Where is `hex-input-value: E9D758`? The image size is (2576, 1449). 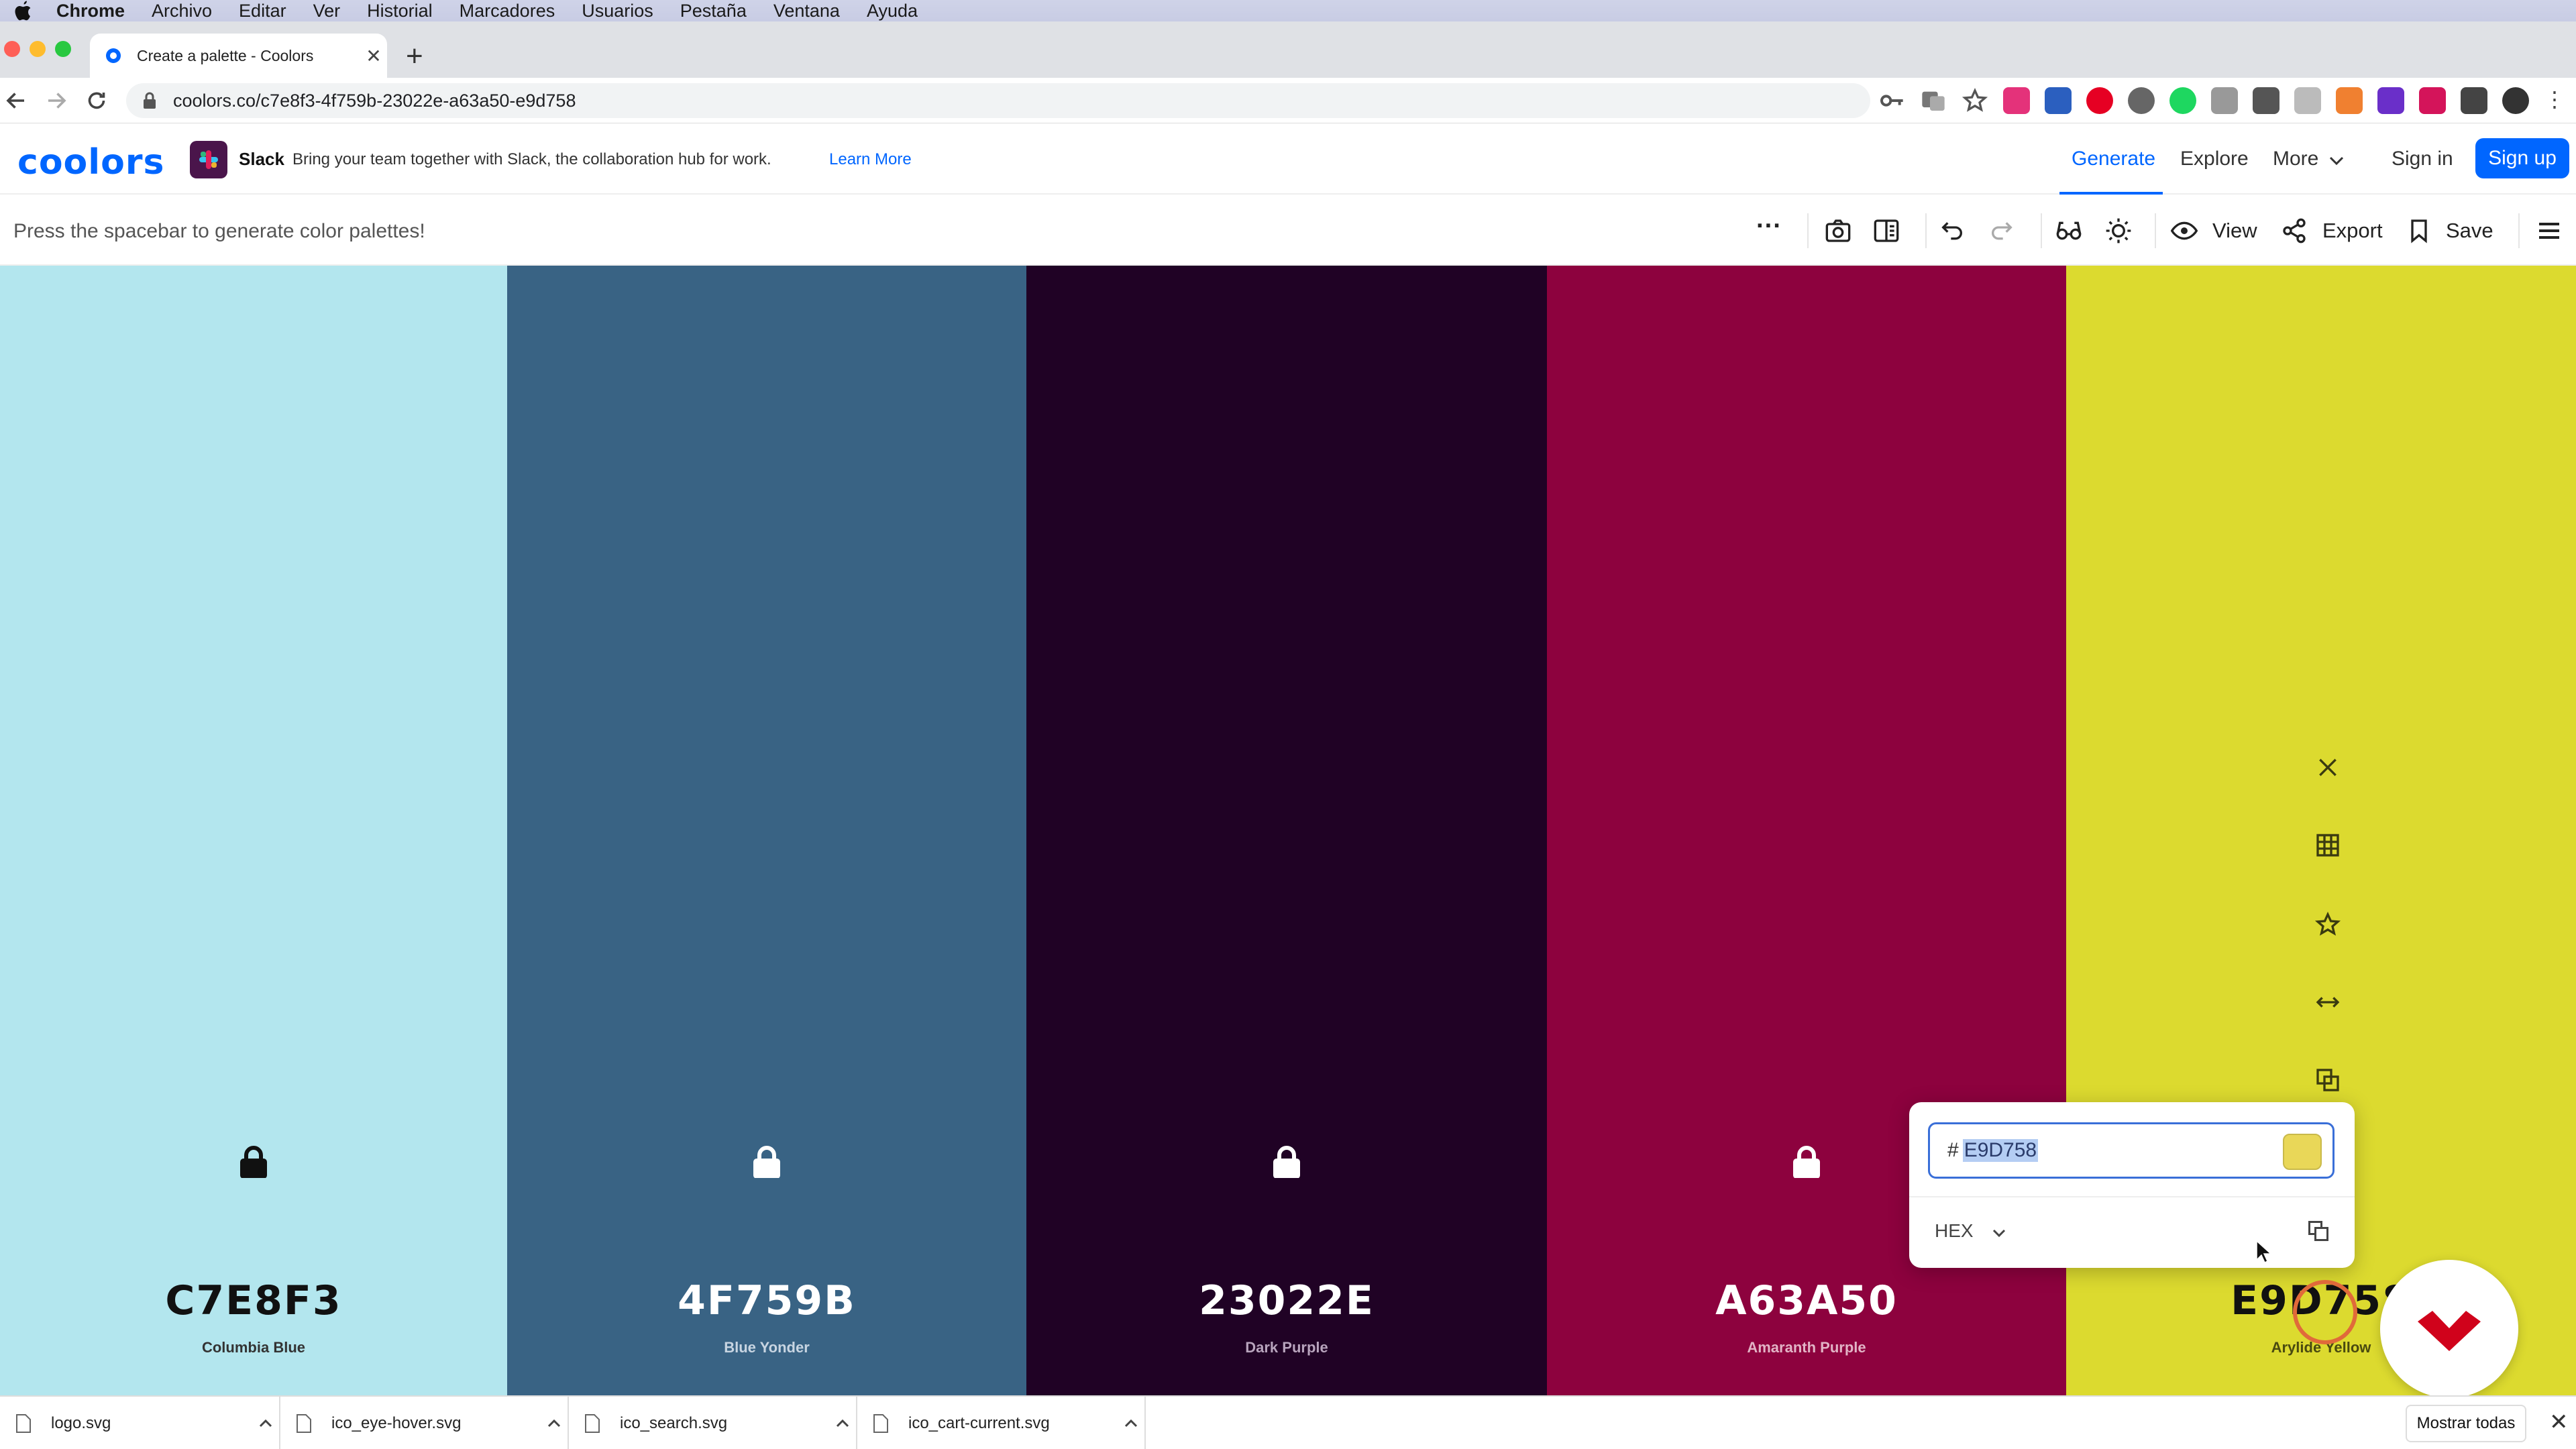 hex-input-value: E9D758 is located at coordinates (2000, 1150).